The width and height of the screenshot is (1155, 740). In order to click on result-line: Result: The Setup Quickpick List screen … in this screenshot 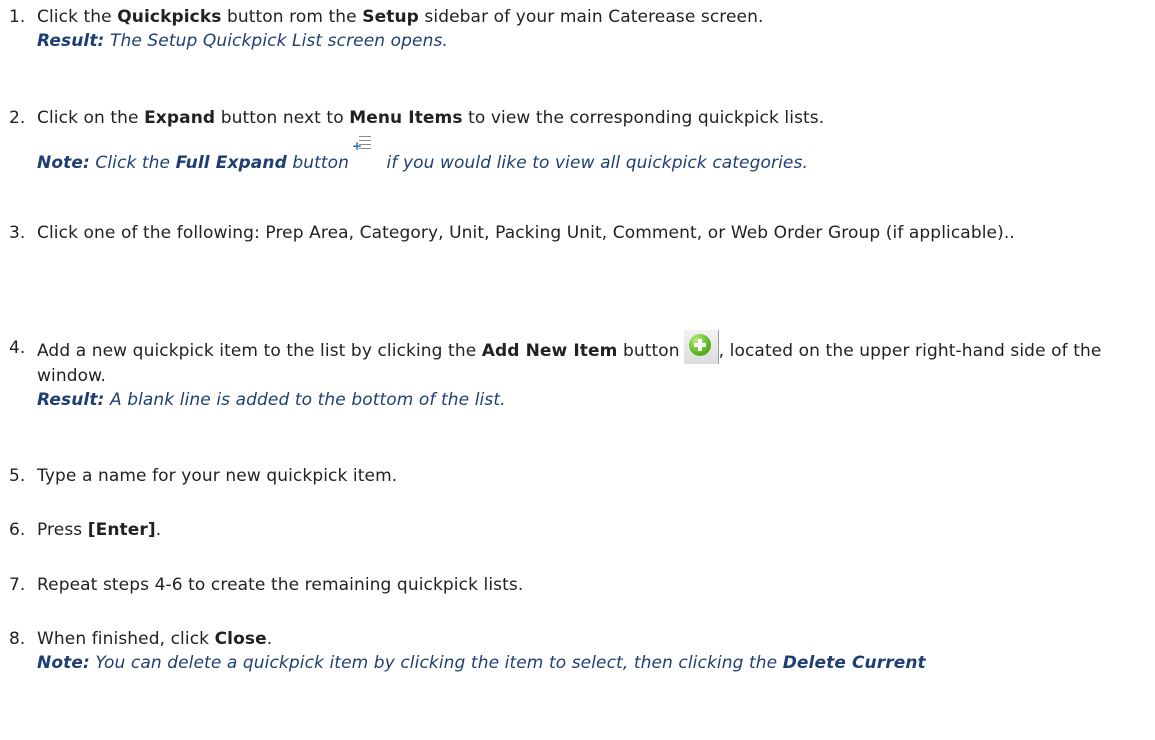, I will do `click(242, 41)`.